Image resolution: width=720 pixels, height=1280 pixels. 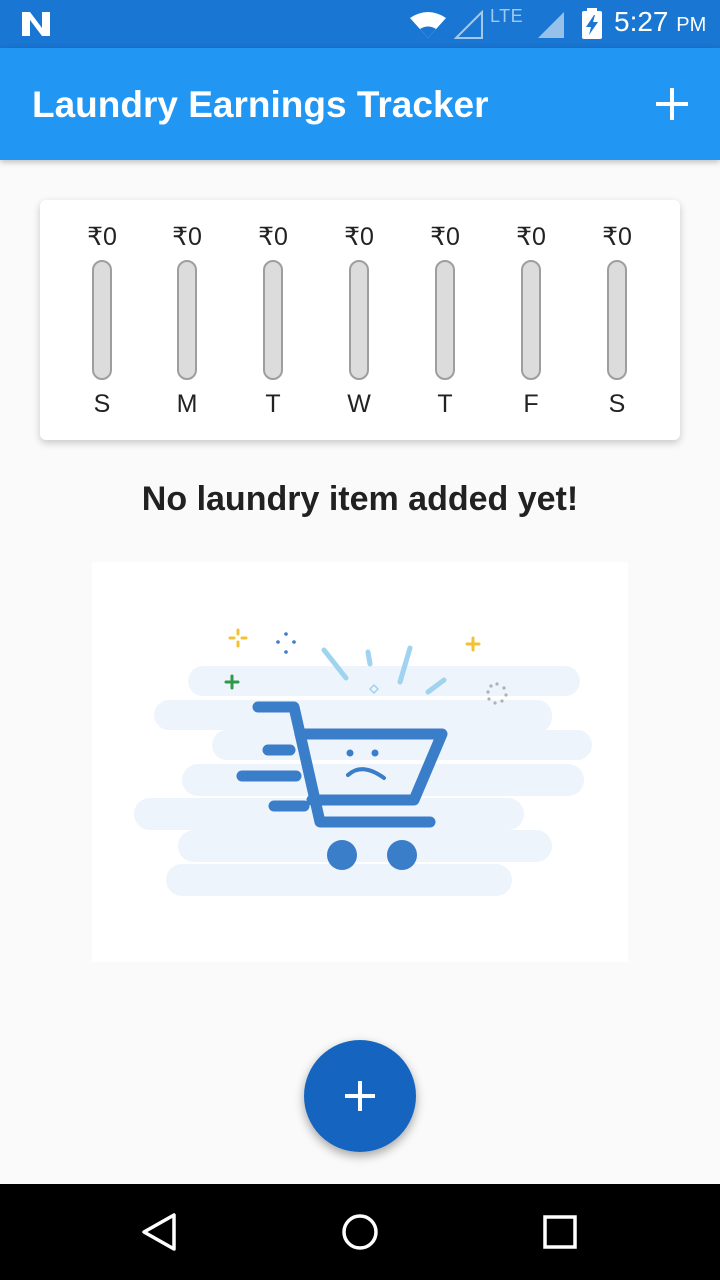 What do you see at coordinates (359, 404) in the screenshot?
I see `day-label: W` at bounding box center [359, 404].